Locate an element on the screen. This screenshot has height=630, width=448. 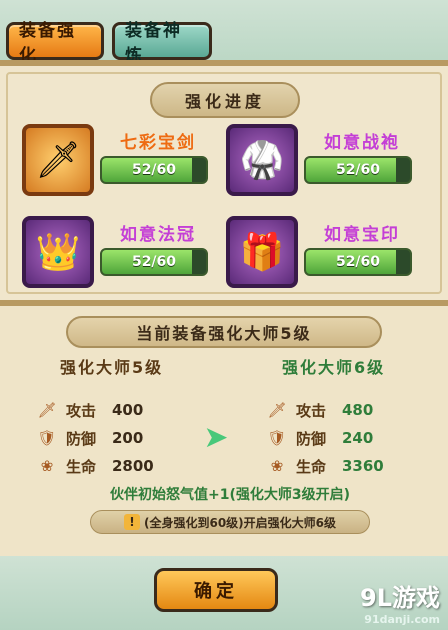
stat-row-attack-current: 🗡 攻击 400 is located at coordinates (89, 410).